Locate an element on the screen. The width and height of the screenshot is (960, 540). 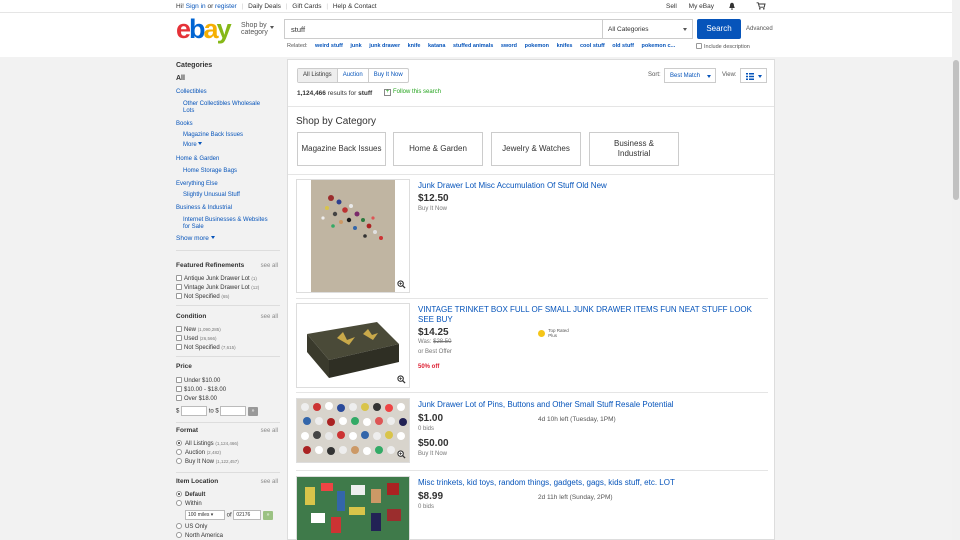
show-more-link: Show more is located at coordinates (195, 238).